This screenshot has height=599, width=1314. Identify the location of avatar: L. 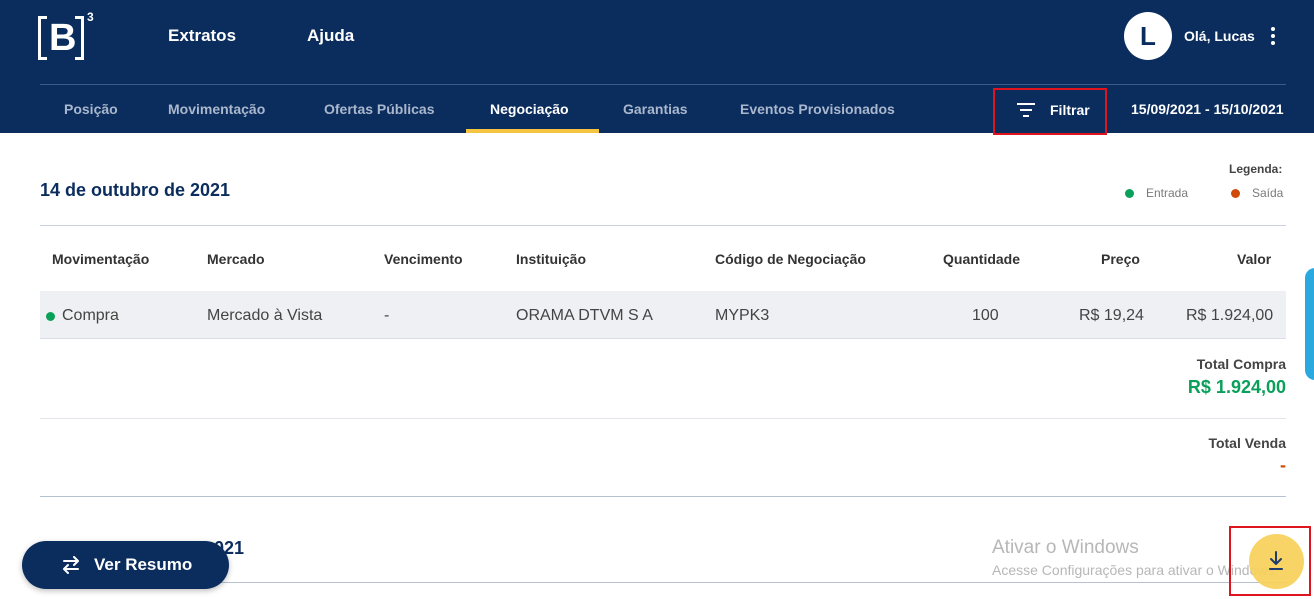
(1148, 36).